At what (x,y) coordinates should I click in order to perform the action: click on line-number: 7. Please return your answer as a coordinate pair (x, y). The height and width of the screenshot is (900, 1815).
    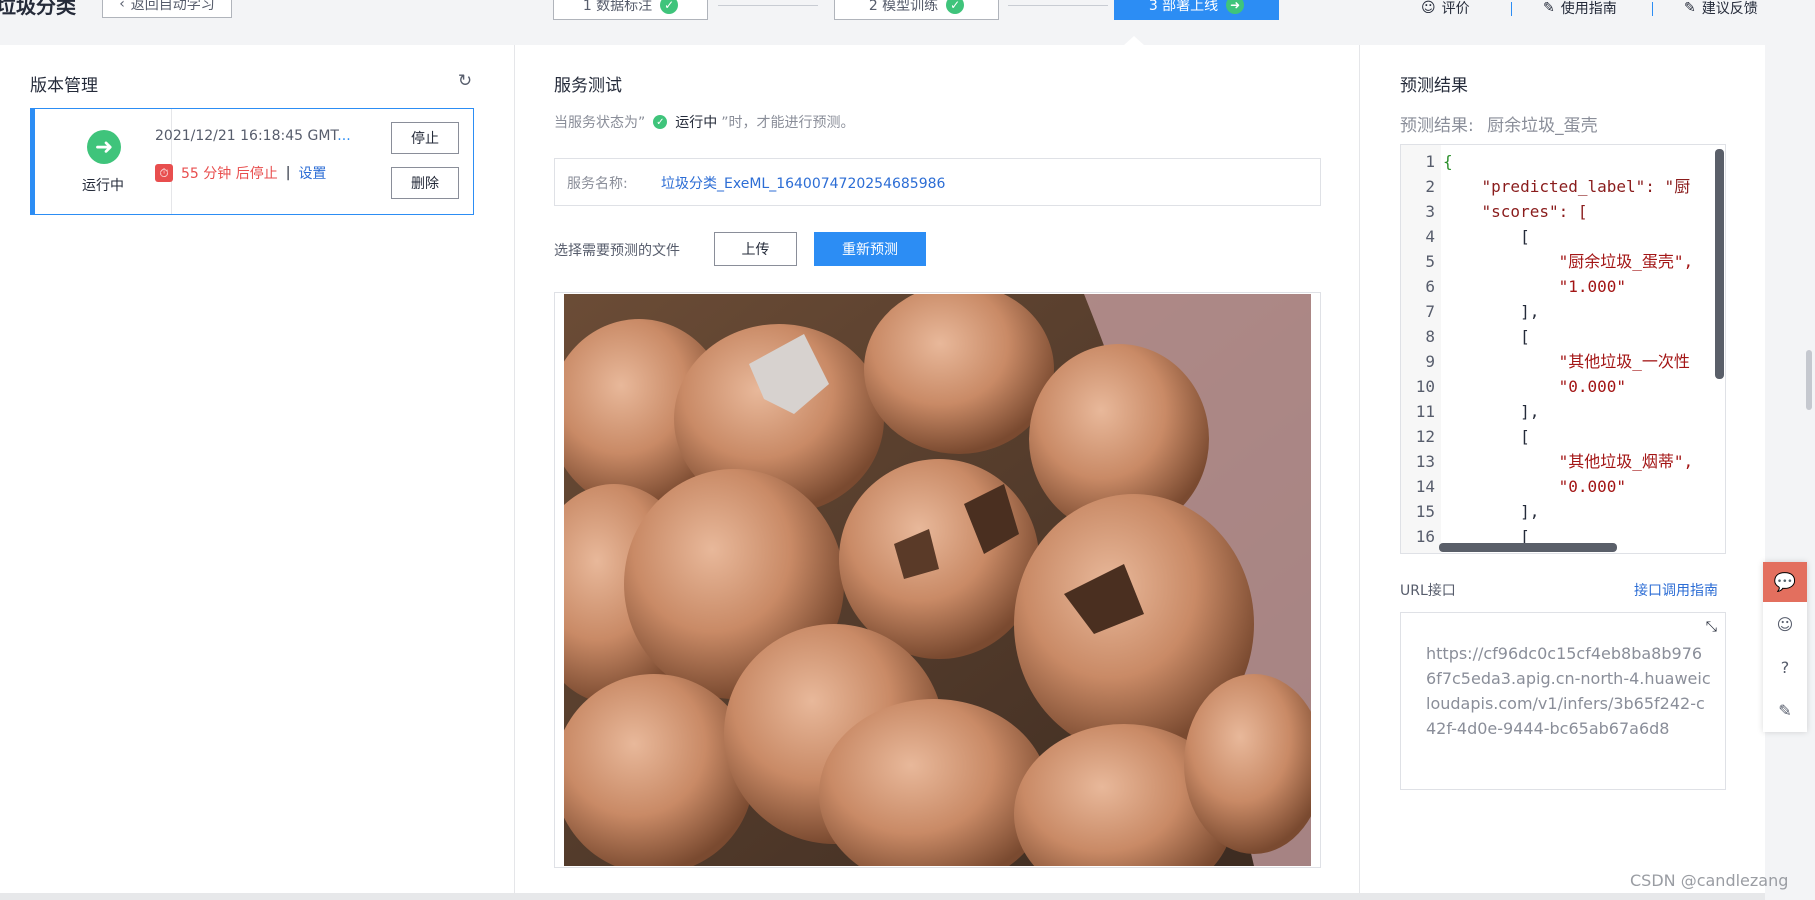
    Looking at the image, I should click on (1430, 311).